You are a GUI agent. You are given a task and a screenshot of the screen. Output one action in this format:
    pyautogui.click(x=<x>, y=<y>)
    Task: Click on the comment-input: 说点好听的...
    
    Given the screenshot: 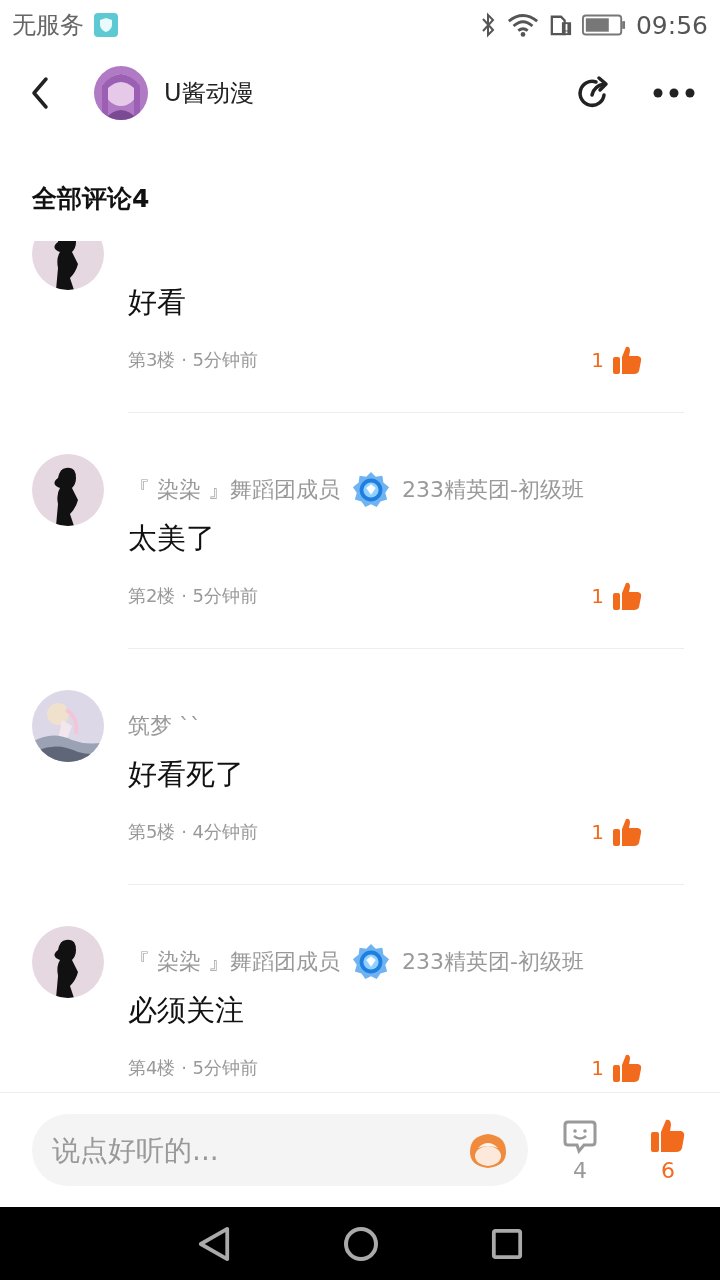 What is the action you would take?
    pyautogui.click(x=258, y=1150)
    